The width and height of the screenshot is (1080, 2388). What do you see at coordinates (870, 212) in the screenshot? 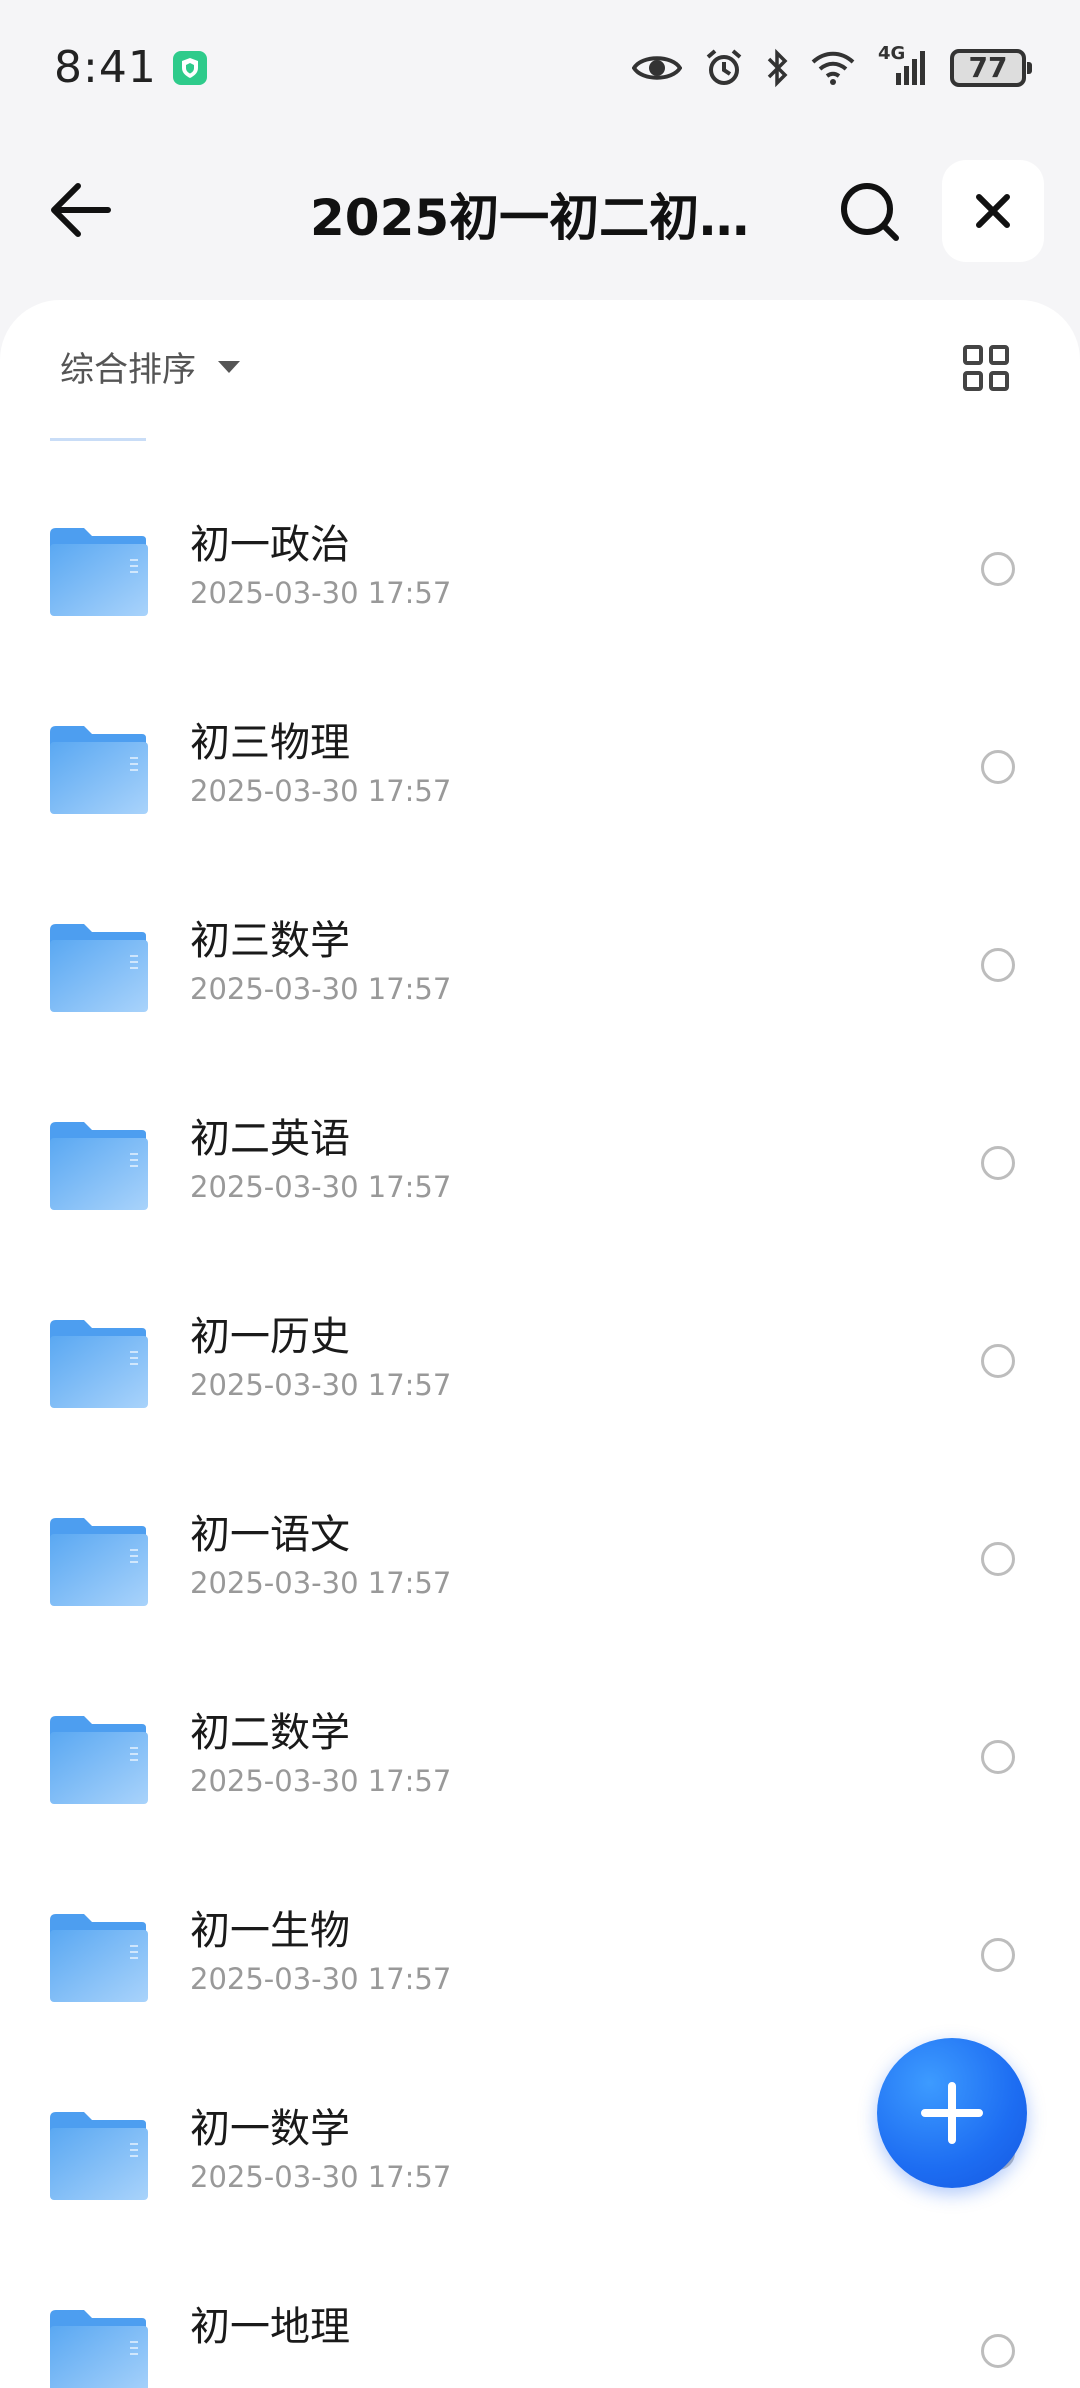
I see `search-icon` at bounding box center [870, 212].